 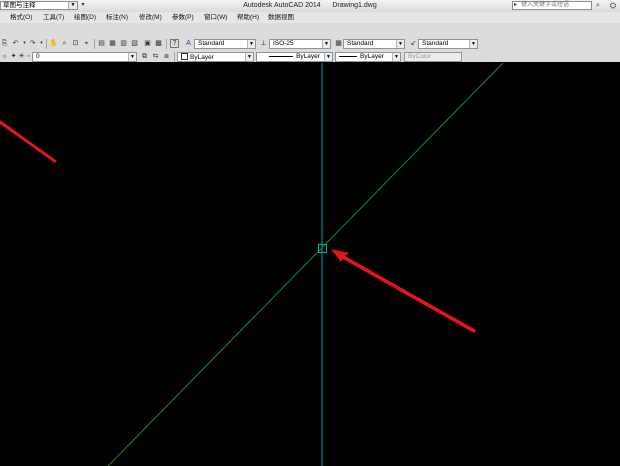 What do you see at coordinates (85, 17) in the screenshot?
I see `menu-draw: 绘图(D)` at bounding box center [85, 17].